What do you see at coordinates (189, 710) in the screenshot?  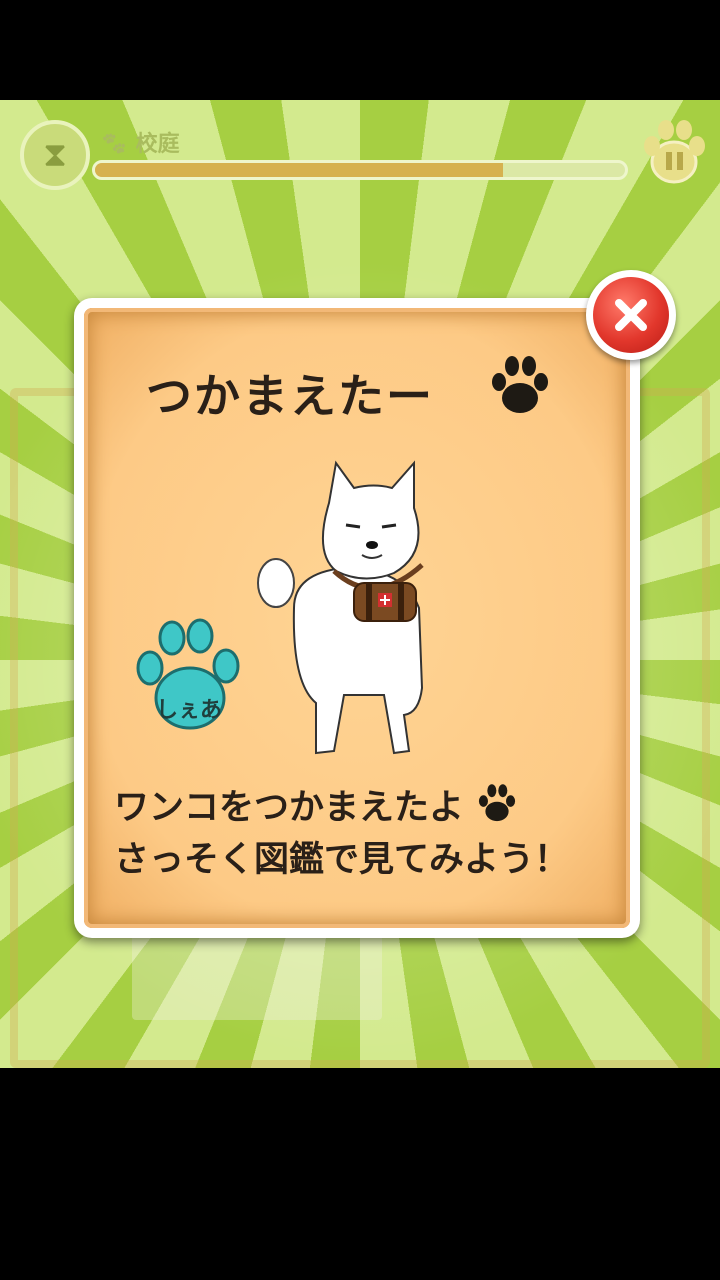 I see `badge-label: しぇあ` at bounding box center [189, 710].